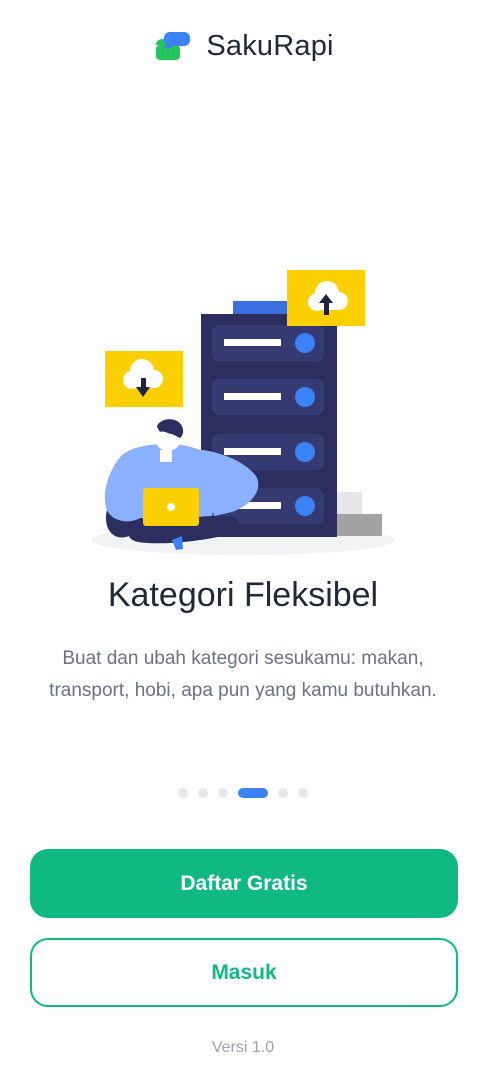  What do you see at coordinates (253, 793) in the screenshot?
I see `page-dot-active` at bounding box center [253, 793].